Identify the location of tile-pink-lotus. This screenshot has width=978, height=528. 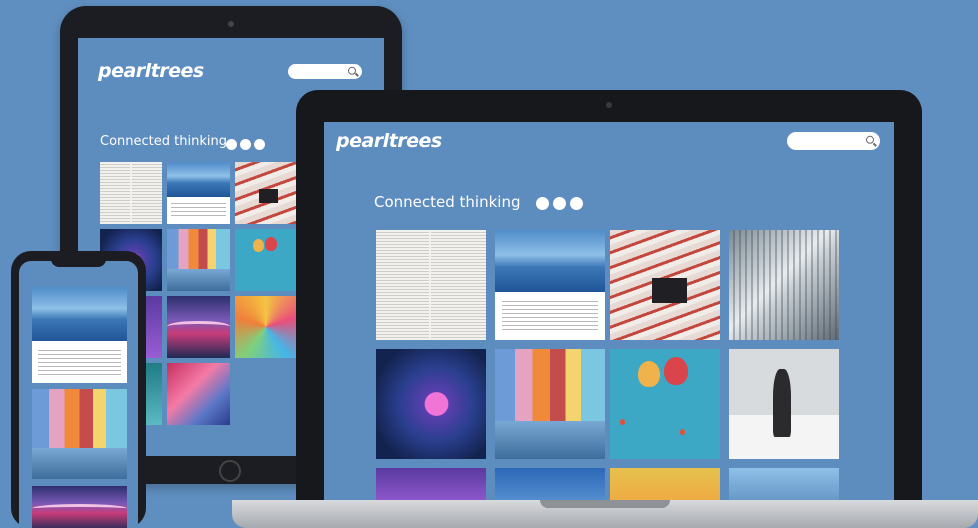
(431, 404).